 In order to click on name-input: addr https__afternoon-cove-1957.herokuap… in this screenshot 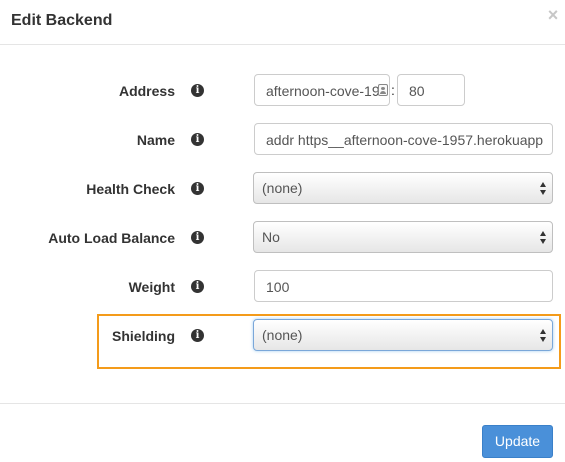, I will do `click(403, 139)`.